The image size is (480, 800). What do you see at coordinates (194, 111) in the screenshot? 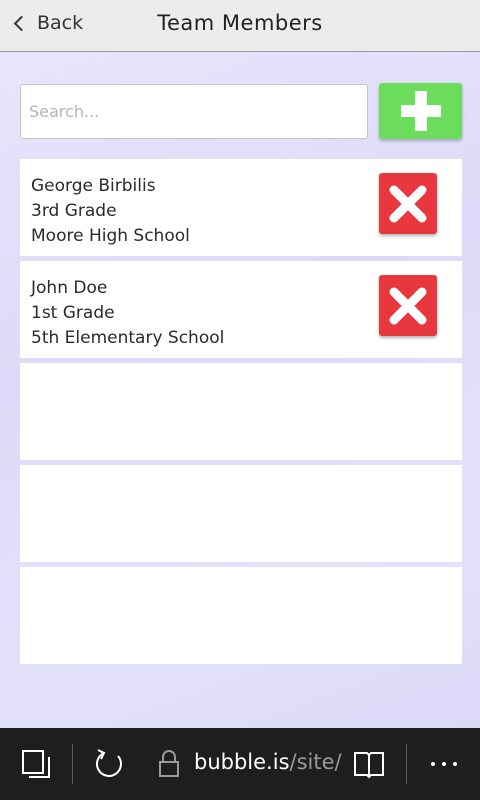
I see `search-input` at bounding box center [194, 111].